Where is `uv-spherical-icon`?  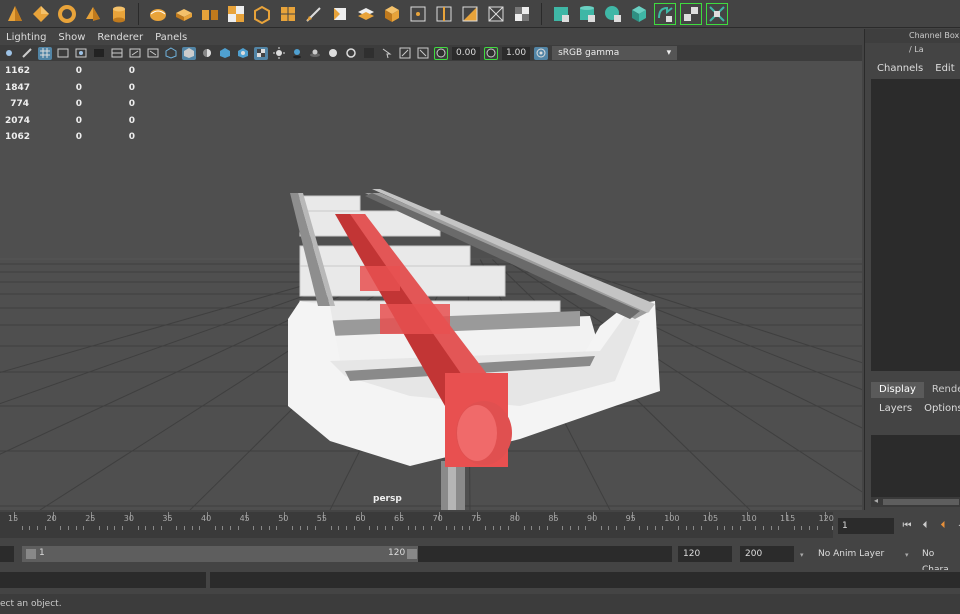 uv-spherical-icon is located at coordinates (613, 14).